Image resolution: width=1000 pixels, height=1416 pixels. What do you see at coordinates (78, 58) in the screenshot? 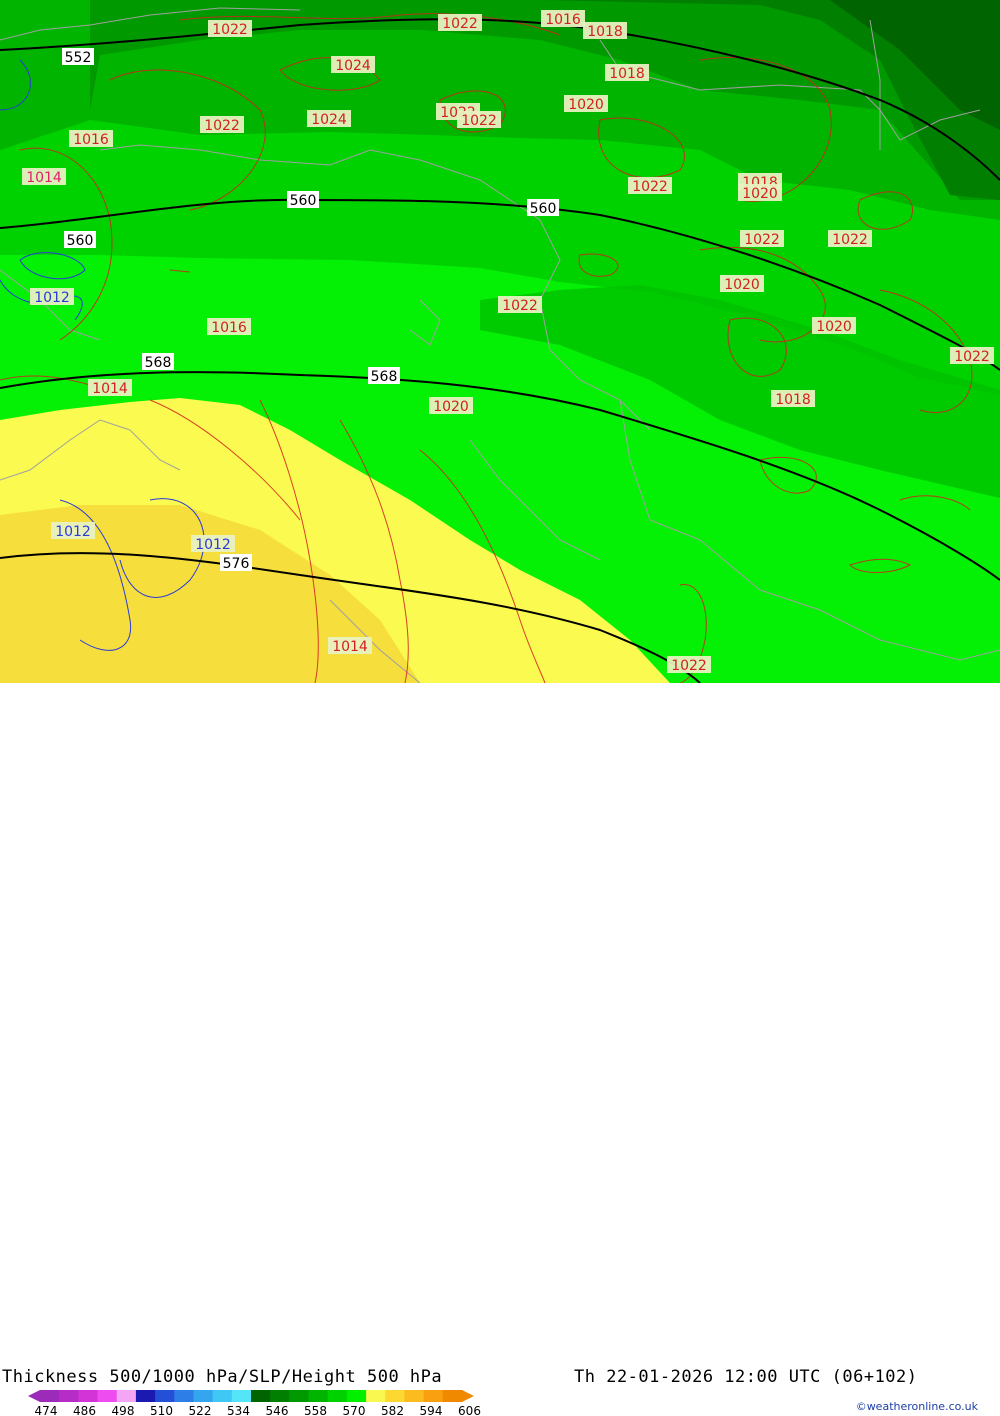
I see `height-label: 552` at bounding box center [78, 58].